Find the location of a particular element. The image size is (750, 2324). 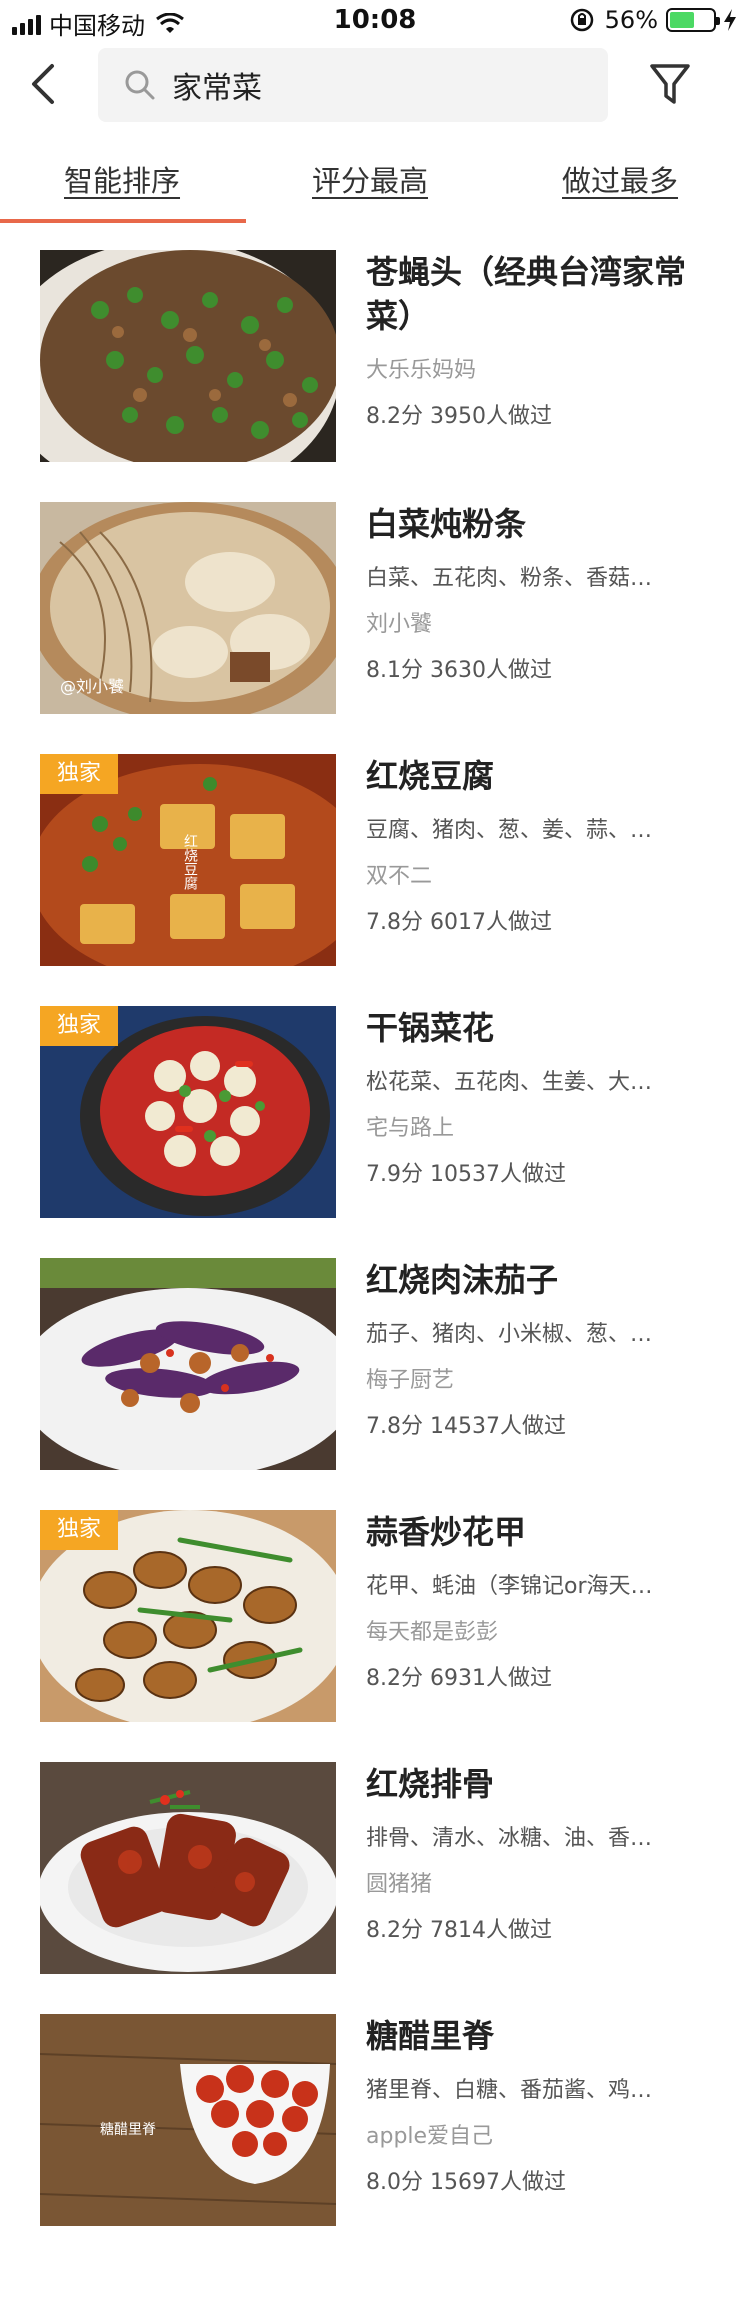

recipe-author: 圆猪猪 is located at coordinates (399, 1884).